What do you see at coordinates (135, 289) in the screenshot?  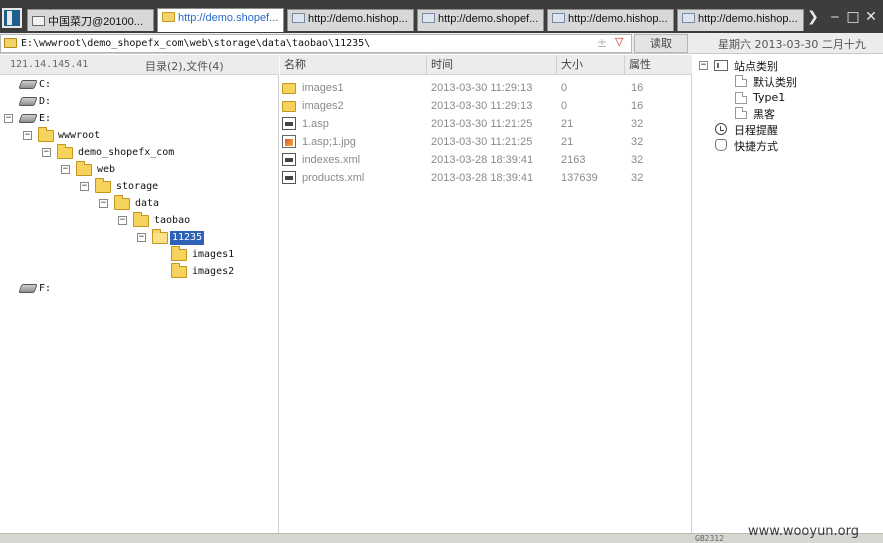 I see `tree-node-f-drive: F:` at bounding box center [135, 289].